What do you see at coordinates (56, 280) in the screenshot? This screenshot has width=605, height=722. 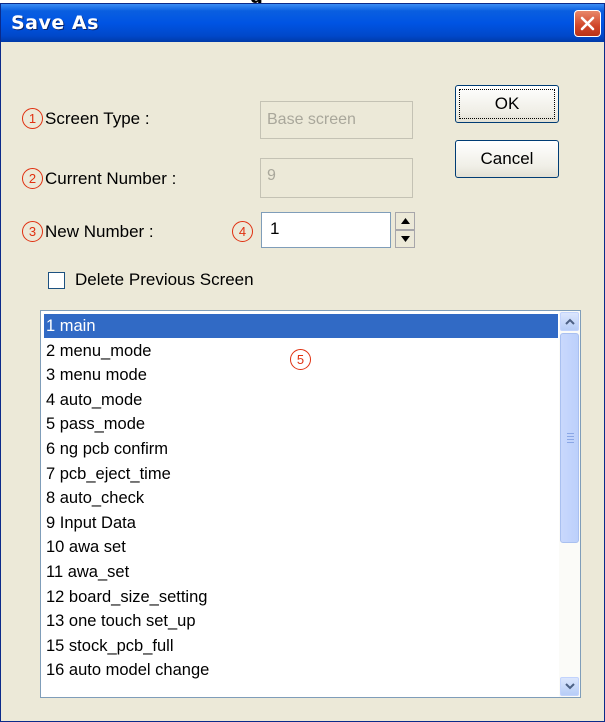 I see `delete-previous-checkbox` at bounding box center [56, 280].